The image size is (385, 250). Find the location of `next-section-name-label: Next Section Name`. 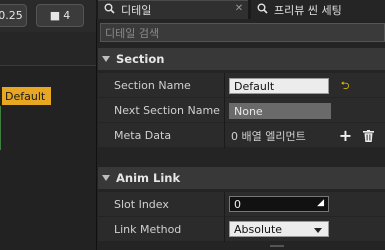

next-section-name-label: Next Section Name is located at coordinates (167, 110).